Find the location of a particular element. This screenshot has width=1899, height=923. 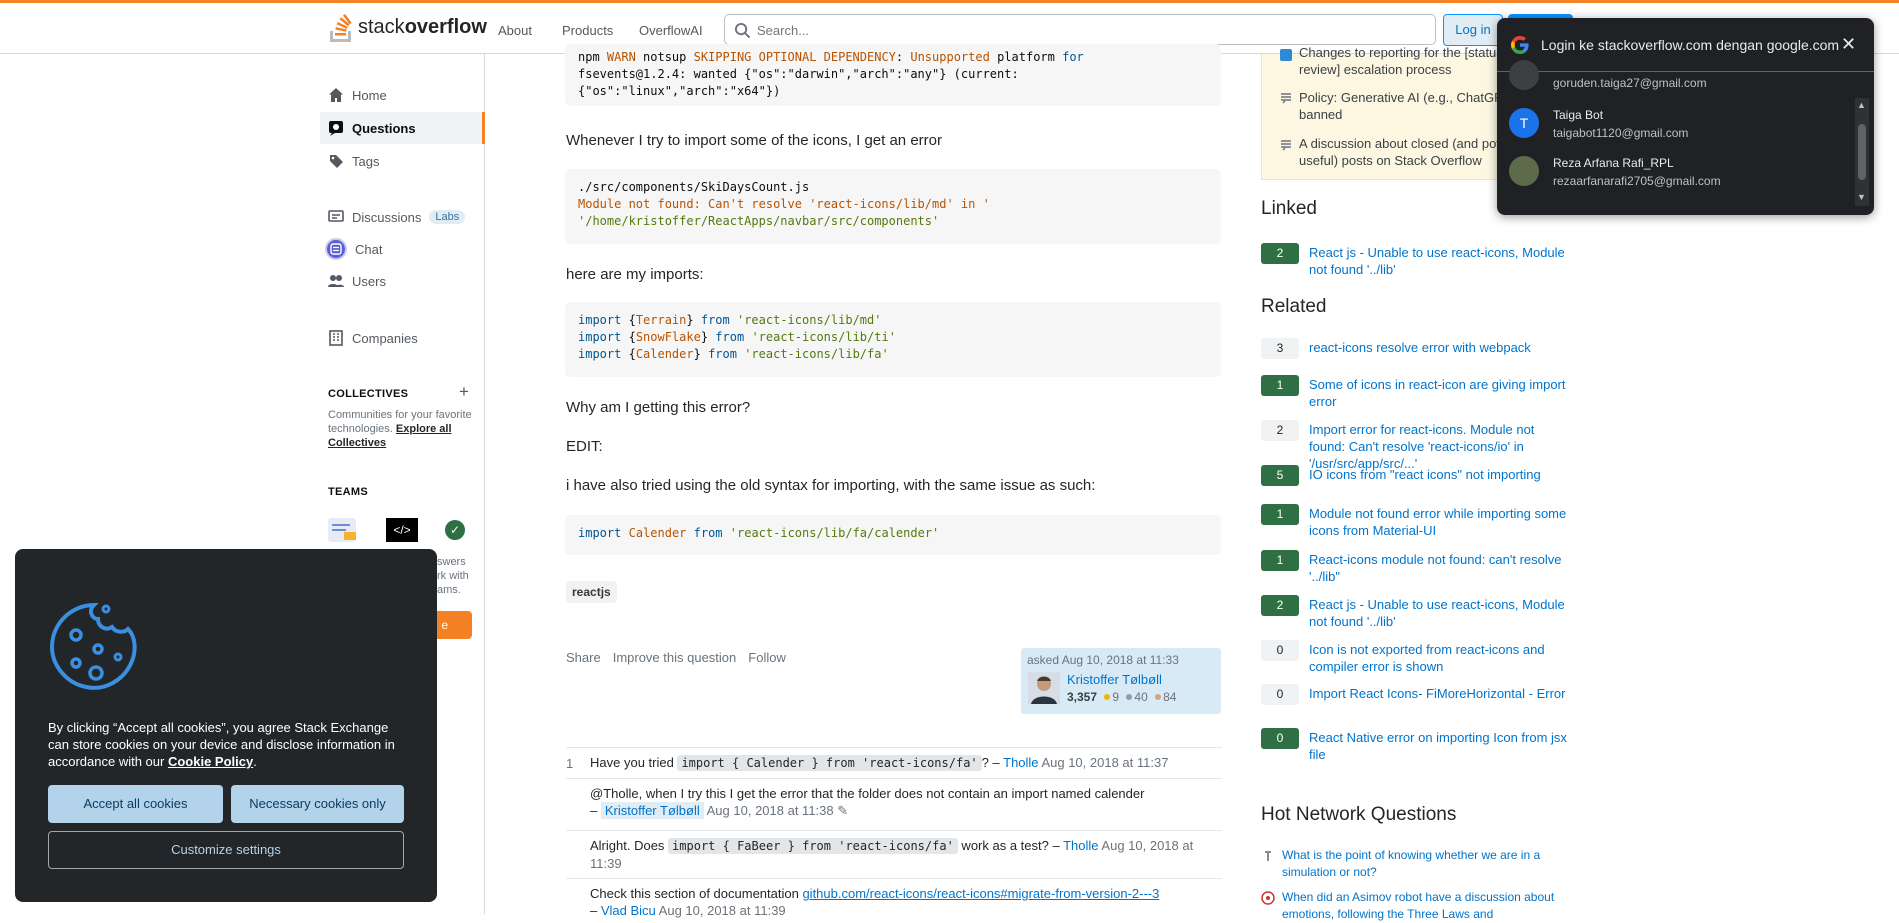

close-icon: ✕ is located at coordinates (1848, 44).